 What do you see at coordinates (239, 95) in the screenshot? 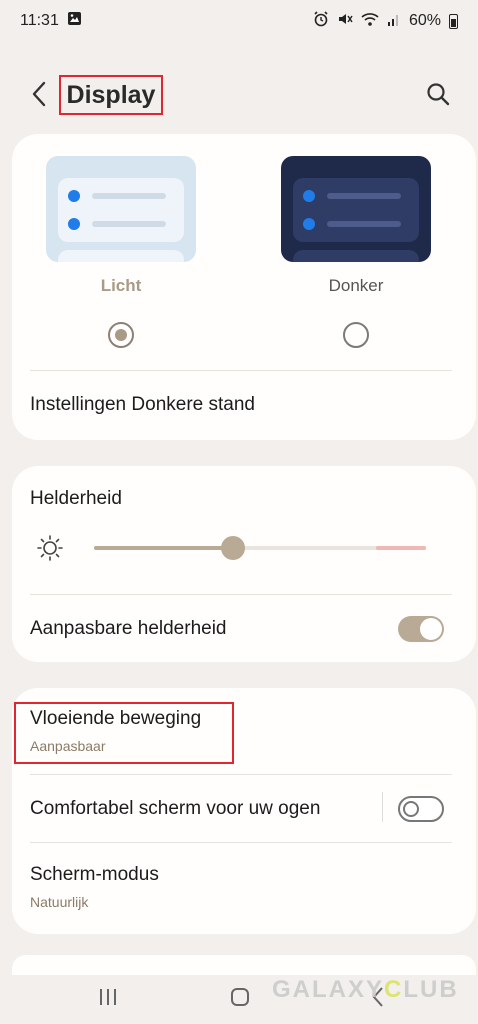
I see `app-header: Display` at bounding box center [239, 95].